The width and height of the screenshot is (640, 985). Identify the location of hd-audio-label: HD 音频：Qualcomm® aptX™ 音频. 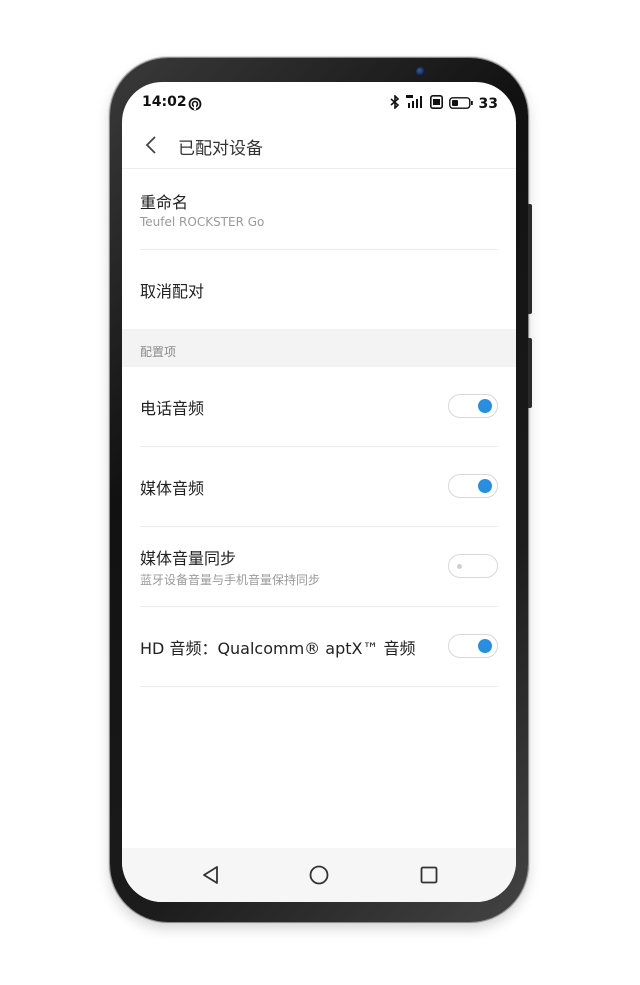
(278, 648).